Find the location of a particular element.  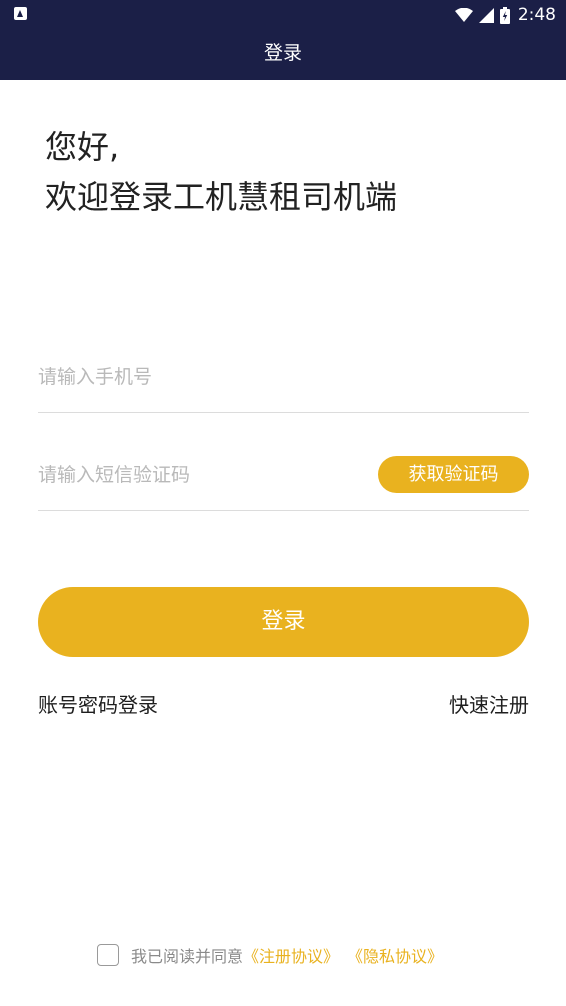

privacy-agreement-link: 《隐私协议》 is located at coordinates (395, 955).